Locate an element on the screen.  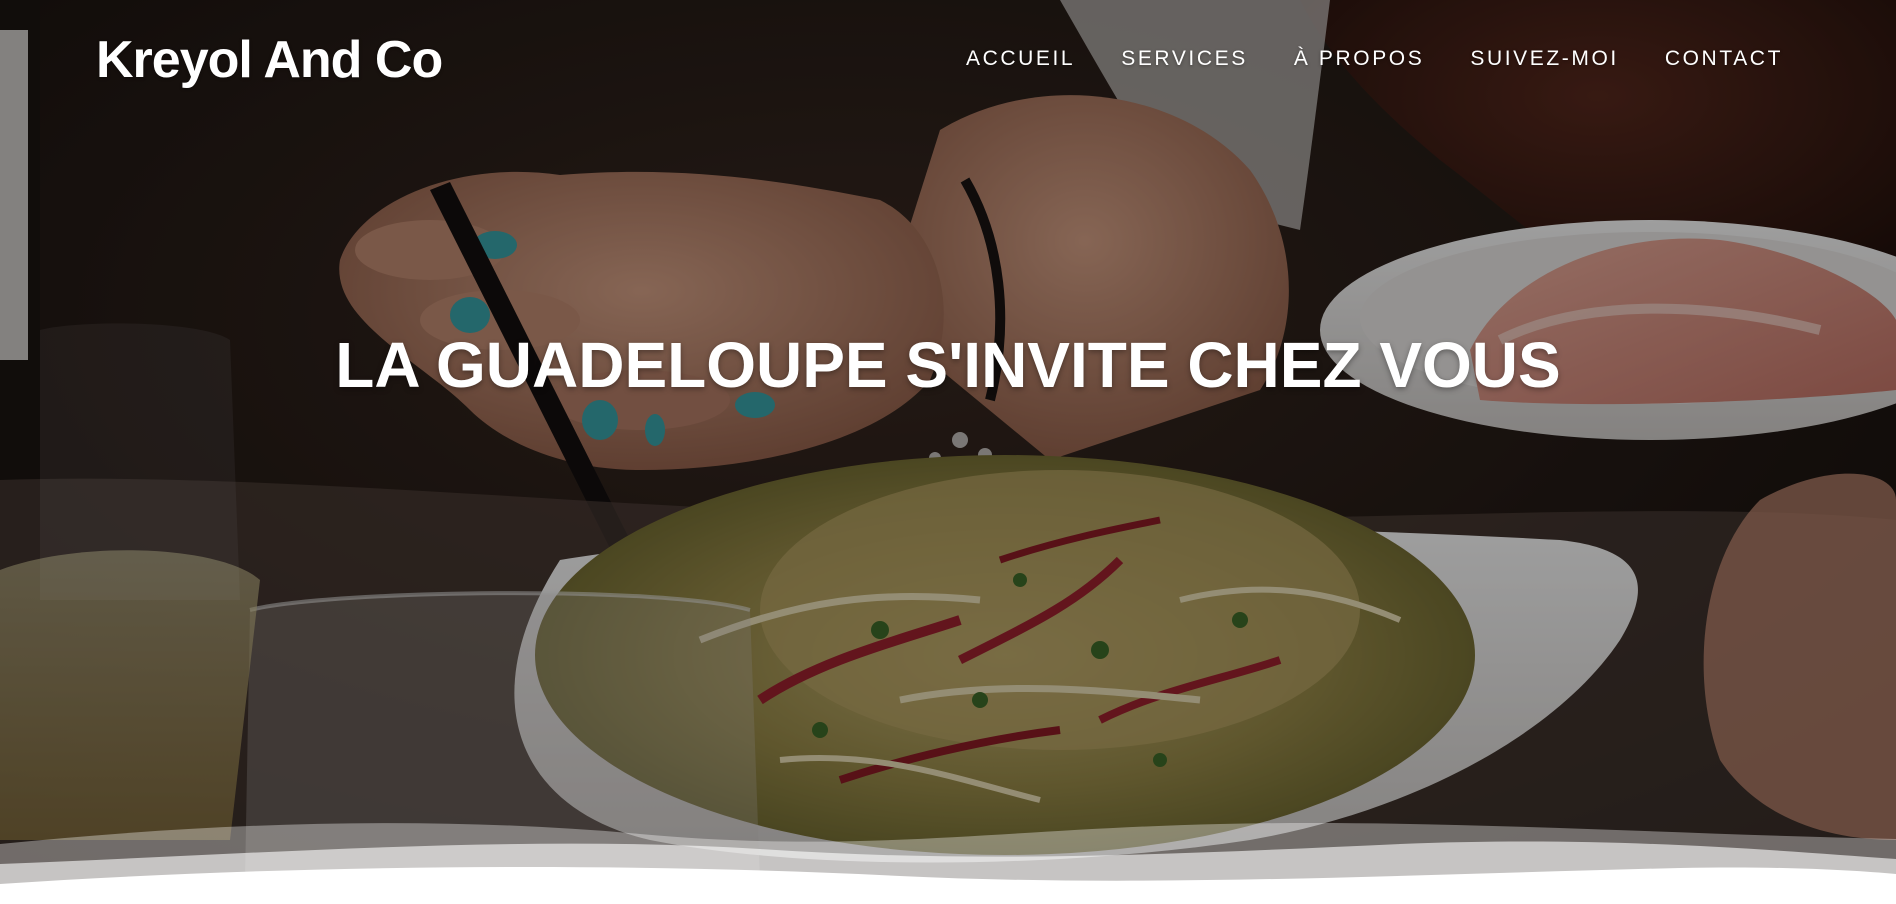
nav-item-a-propos: À PROPOS is located at coordinates (1359, 59).